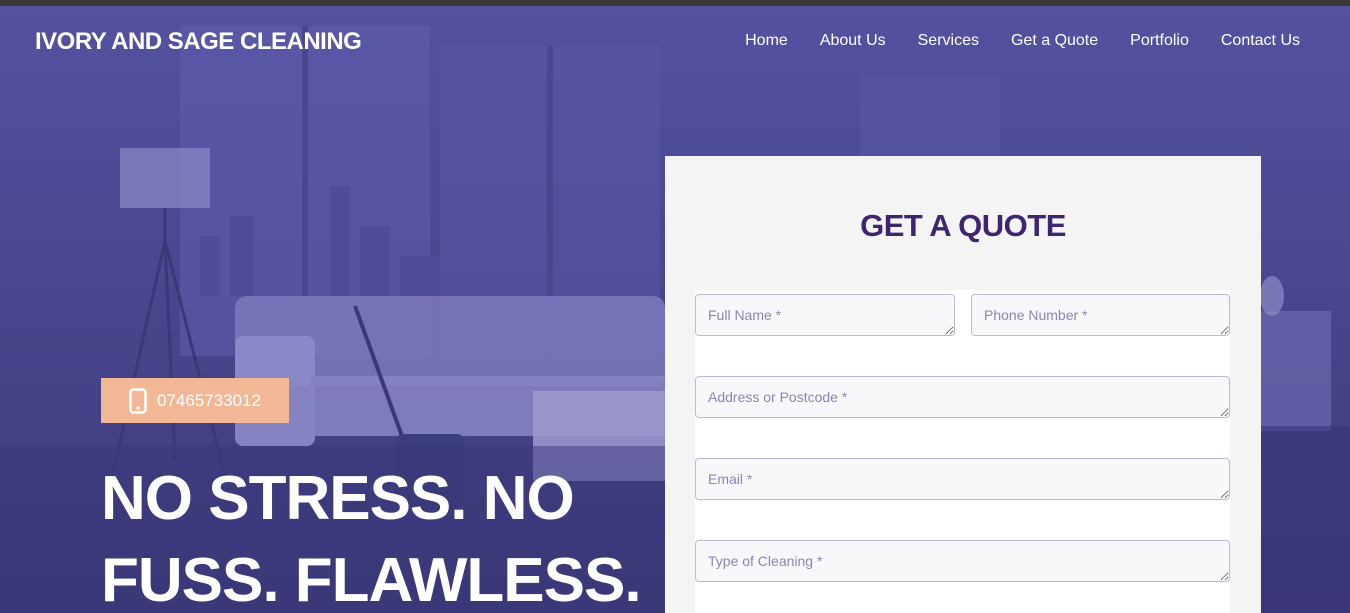  I want to click on nav-contact-link: Contact Us, so click(1260, 41).